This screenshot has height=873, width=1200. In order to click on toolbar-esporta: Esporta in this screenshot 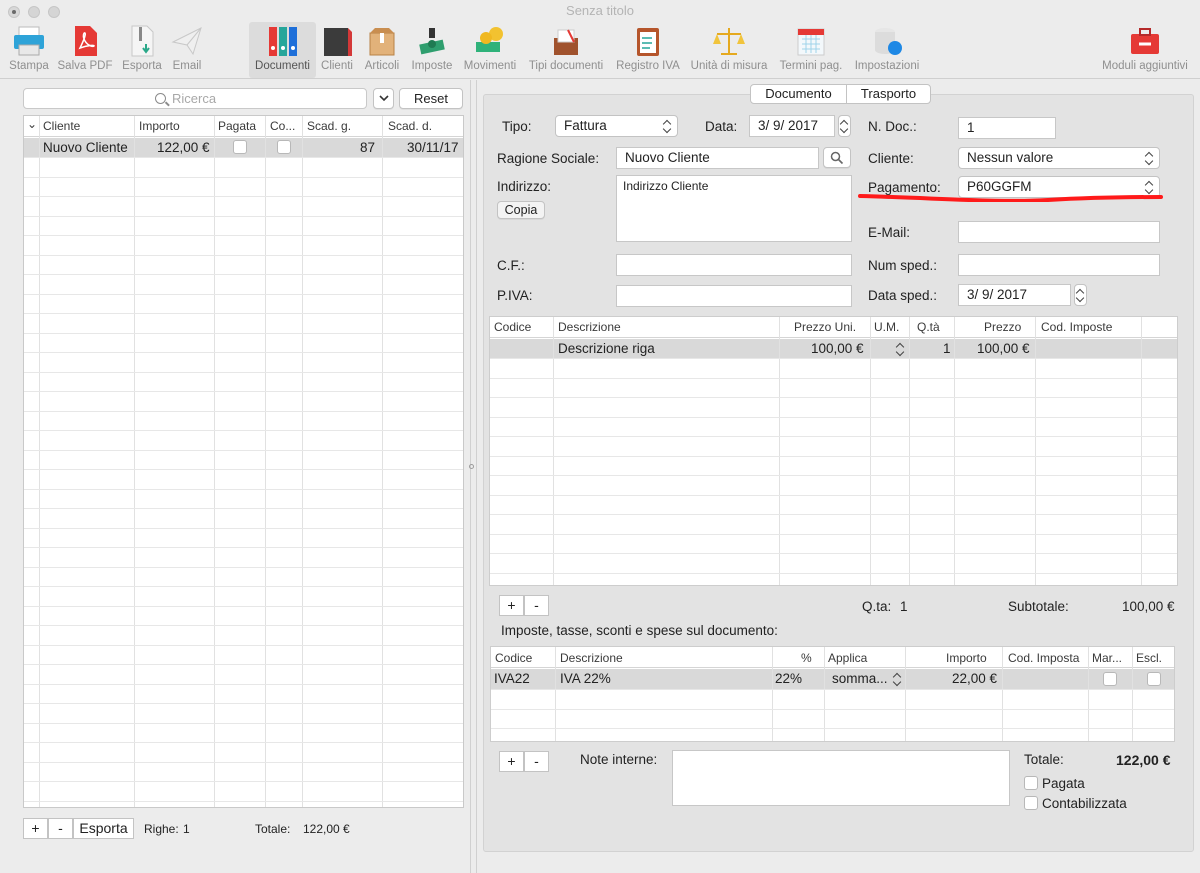, I will do `click(142, 50)`.